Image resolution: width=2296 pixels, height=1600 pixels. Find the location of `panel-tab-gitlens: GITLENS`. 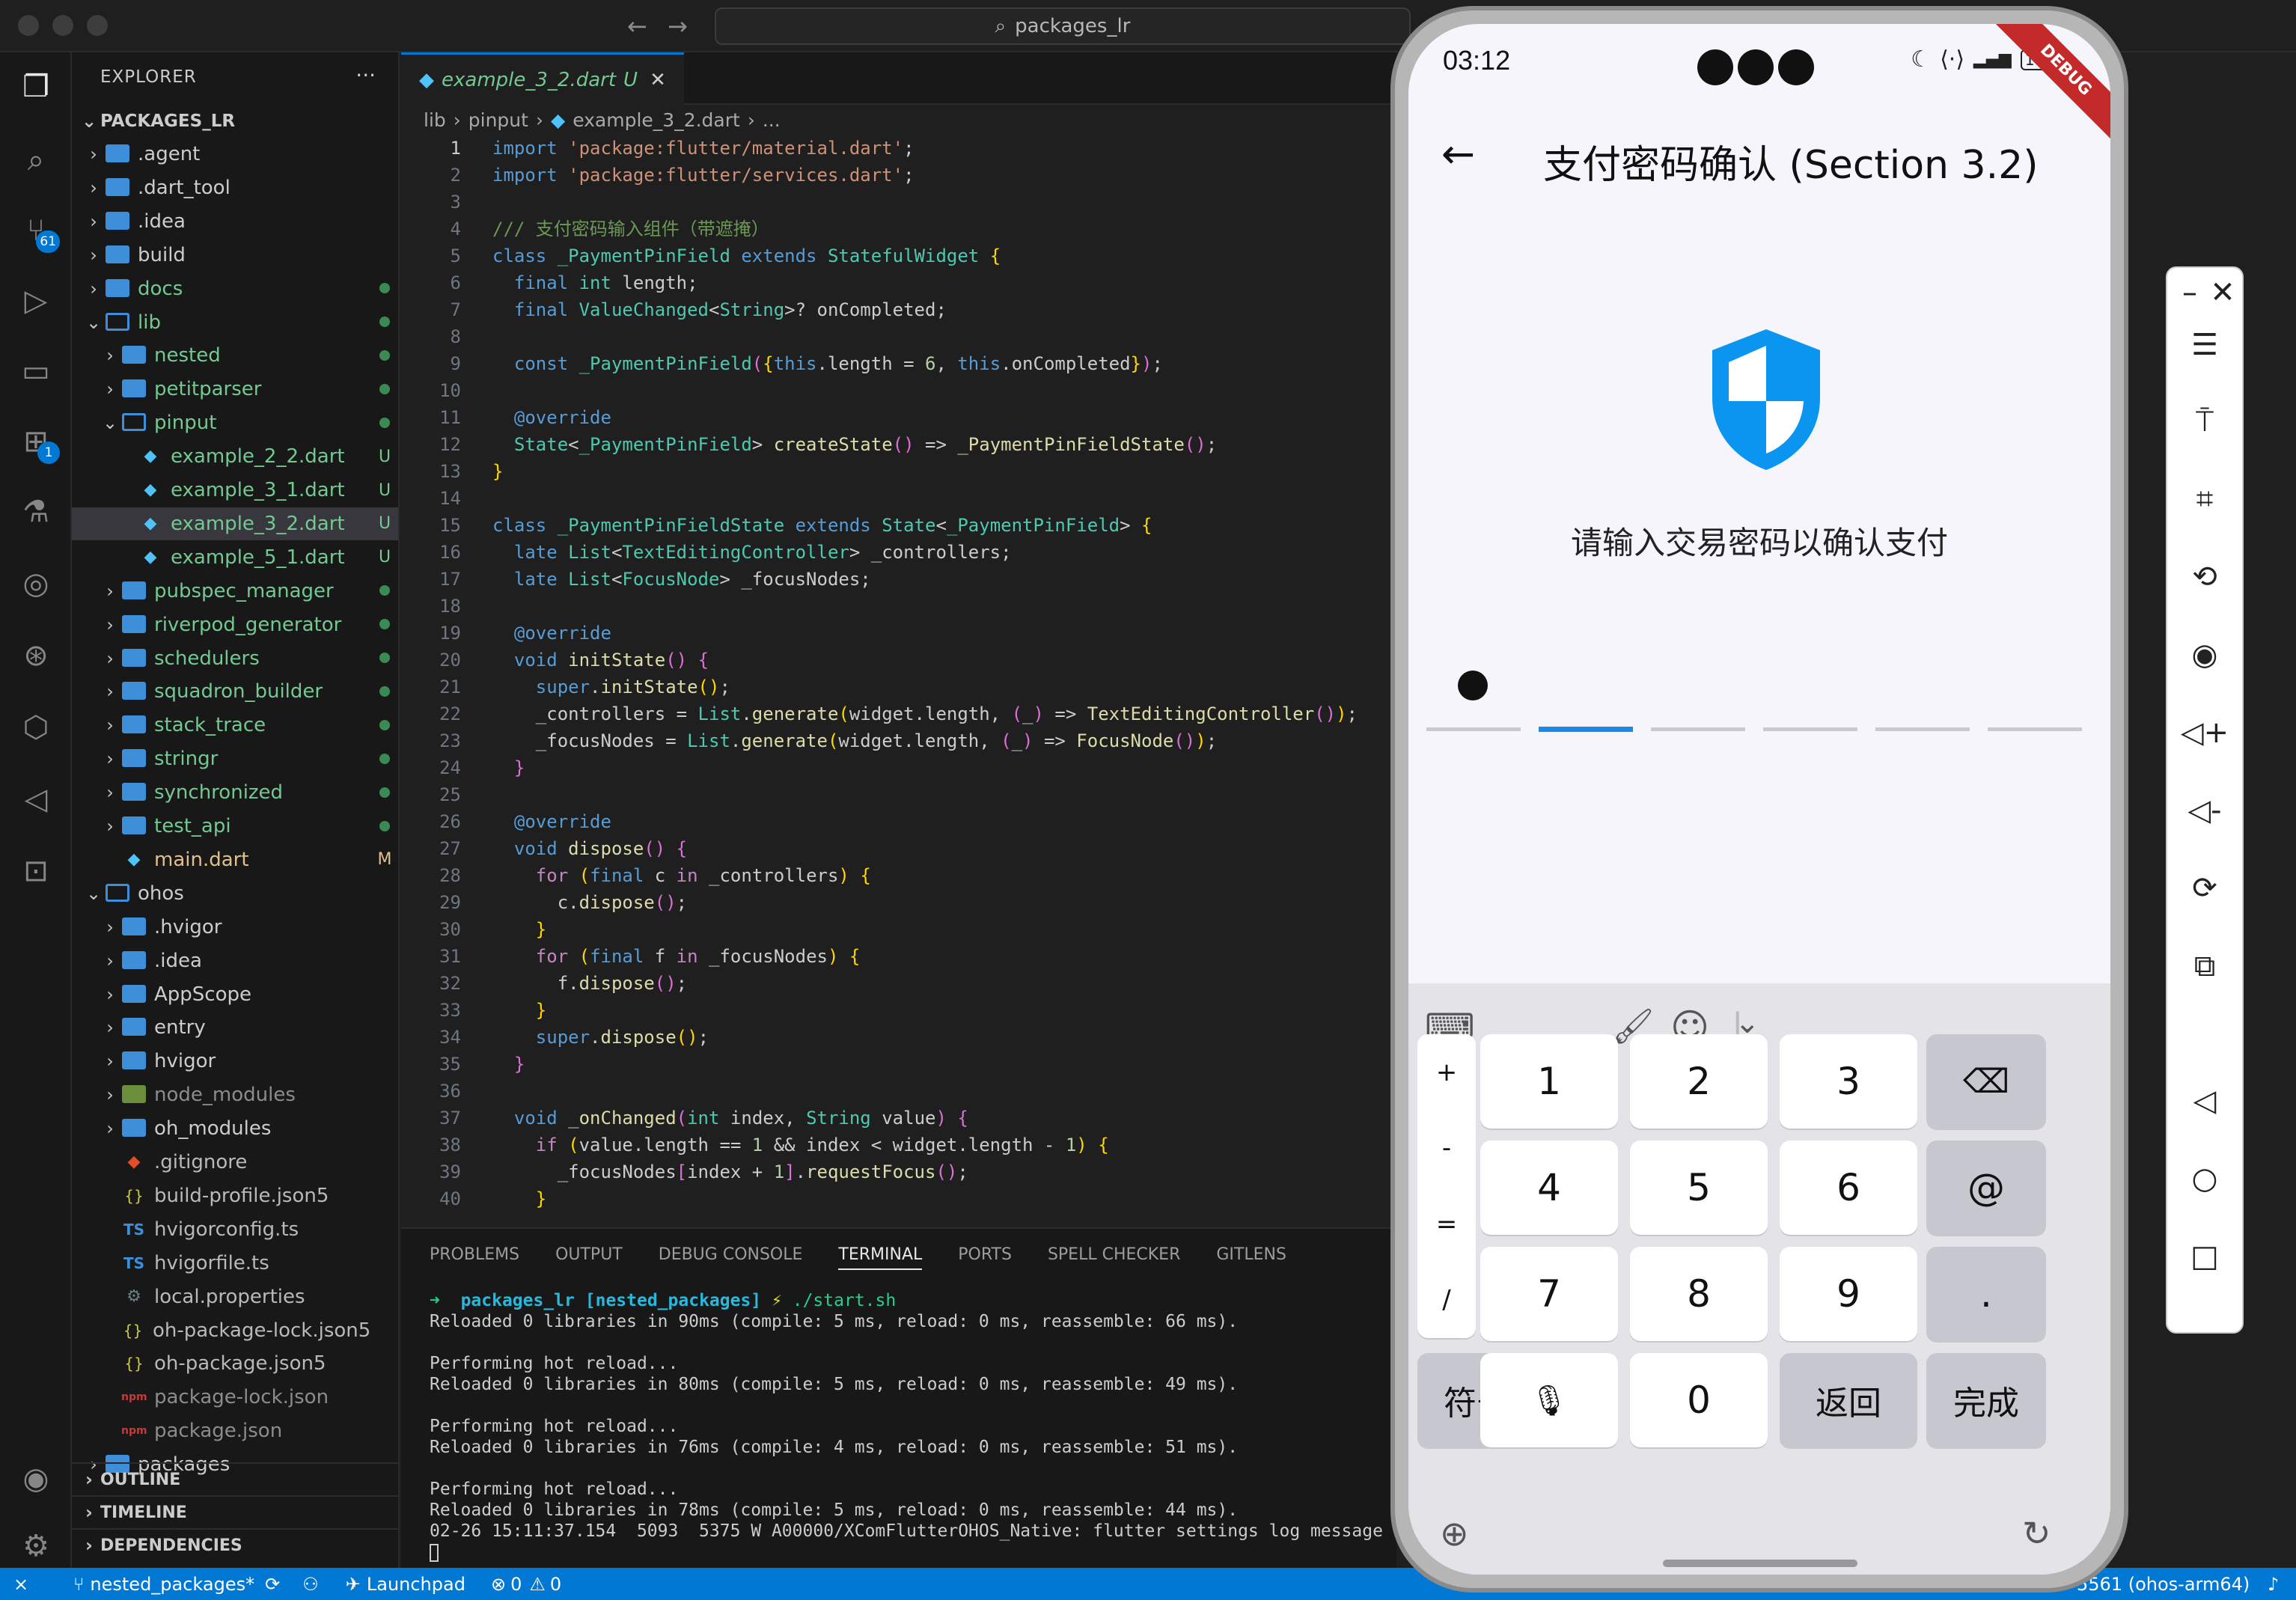

panel-tab-gitlens: GITLENS is located at coordinates (1251, 1257).